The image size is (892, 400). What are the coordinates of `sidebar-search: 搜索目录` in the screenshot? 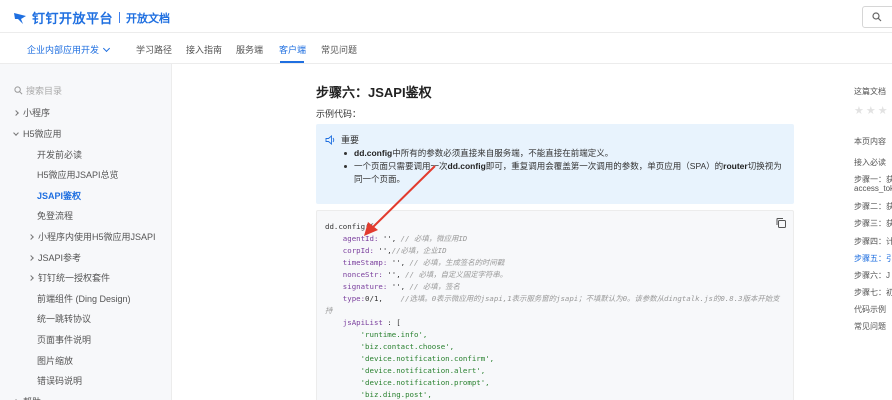 It's located at (38, 90).